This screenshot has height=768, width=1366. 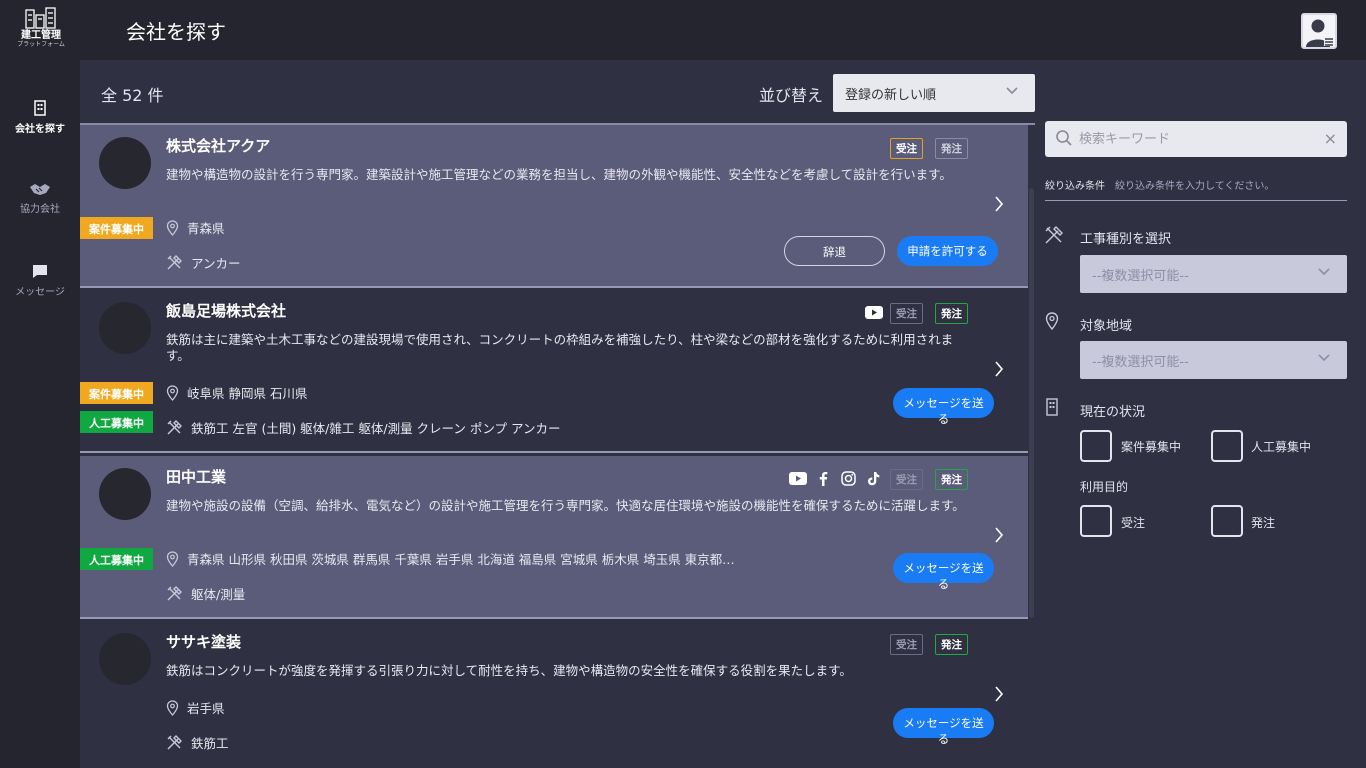 What do you see at coordinates (196, 476) in the screenshot?
I see `company-name: 田中工業` at bounding box center [196, 476].